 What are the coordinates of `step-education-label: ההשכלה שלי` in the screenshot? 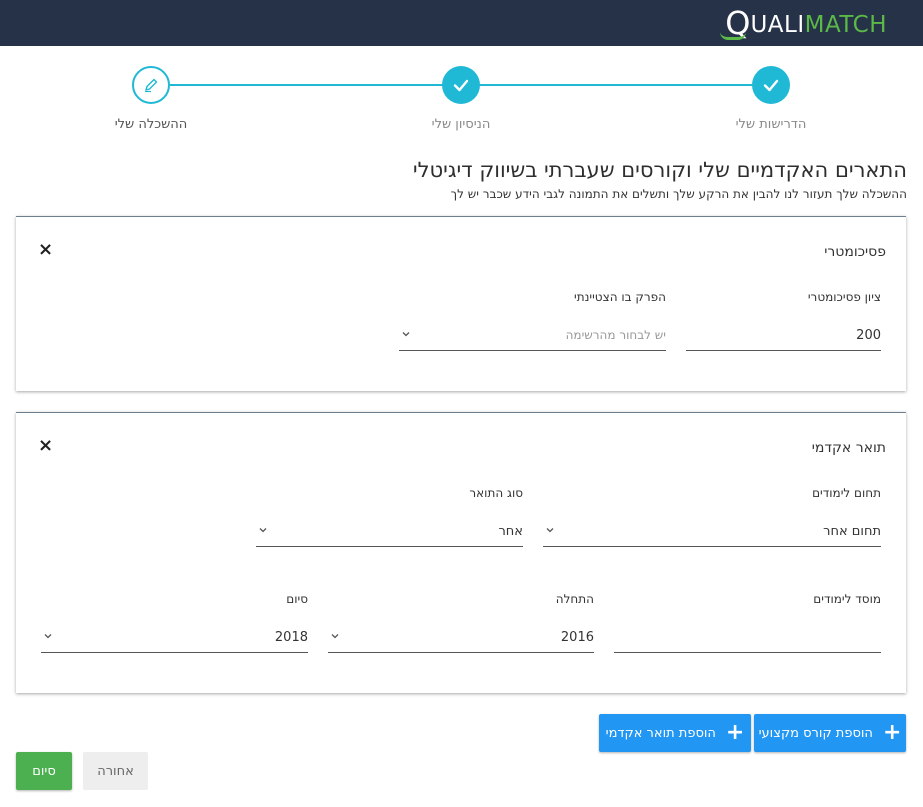 It's located at (151, 124).